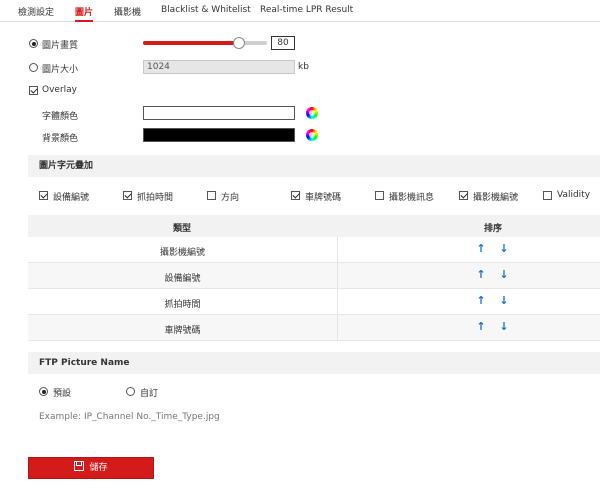  What do you see at coordinates (182, 229) in the screenshot?
I see `column-header-type: 類型` at bounding box center [182, 229].